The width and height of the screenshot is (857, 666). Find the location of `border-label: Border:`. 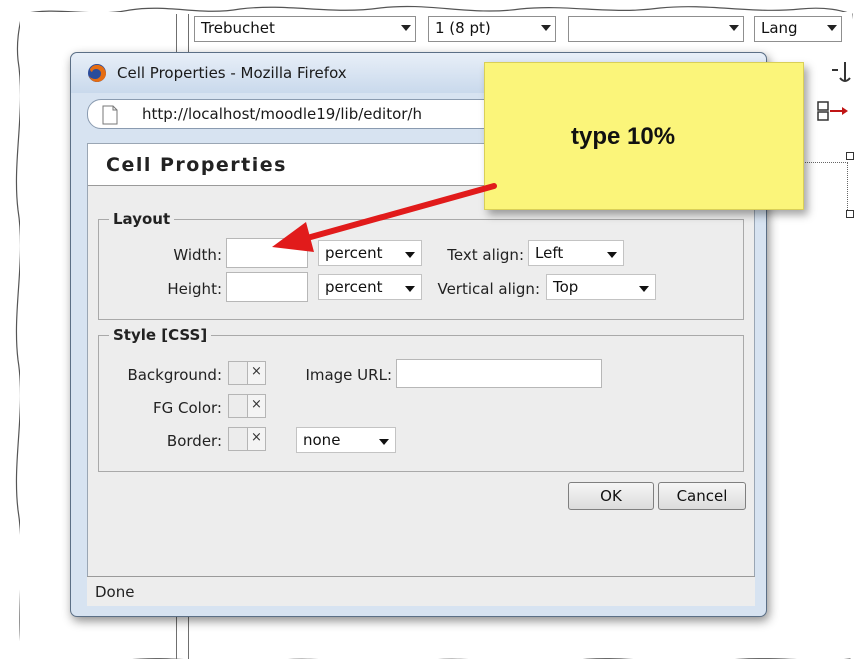

border-label: Border: is located at coordinates (194, 441).